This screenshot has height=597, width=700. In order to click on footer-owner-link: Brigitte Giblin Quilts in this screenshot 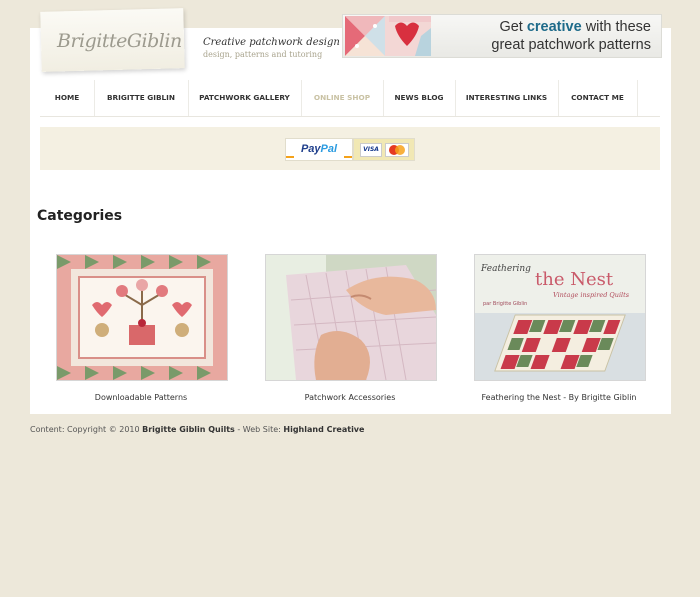, I will do `click(188, 429)`.